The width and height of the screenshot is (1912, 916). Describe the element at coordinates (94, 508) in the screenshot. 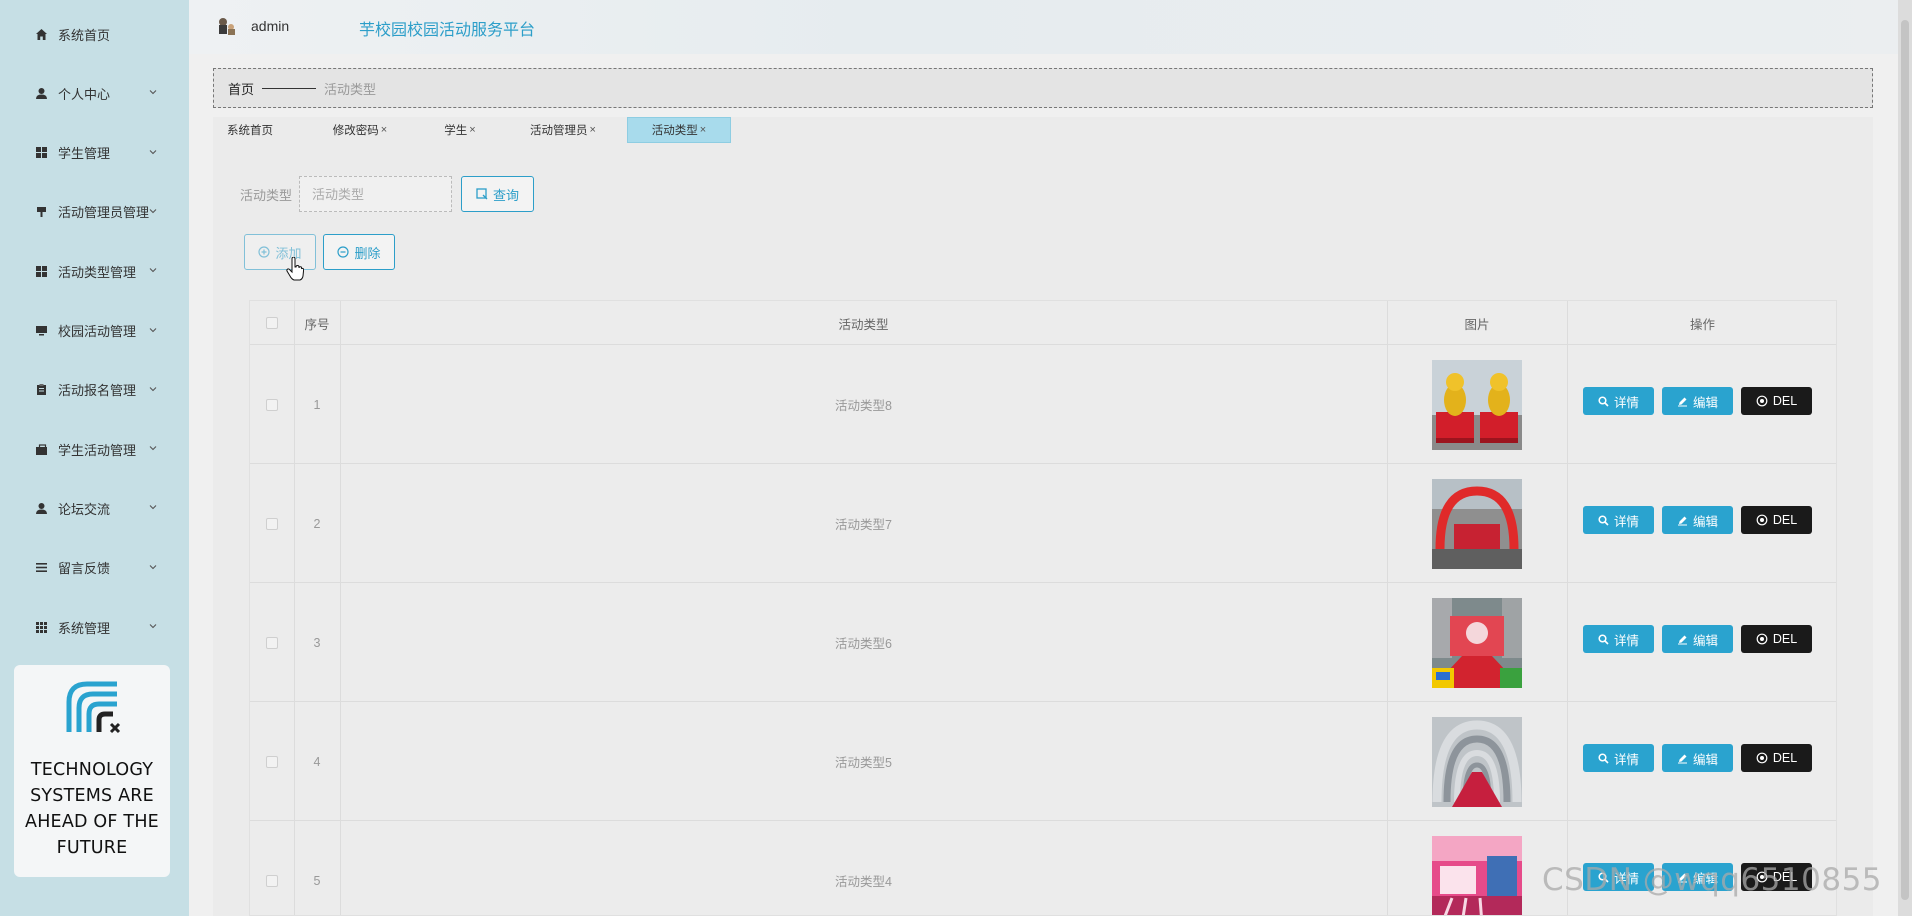

I see `sidebar-item: 论坛交流` at that location.